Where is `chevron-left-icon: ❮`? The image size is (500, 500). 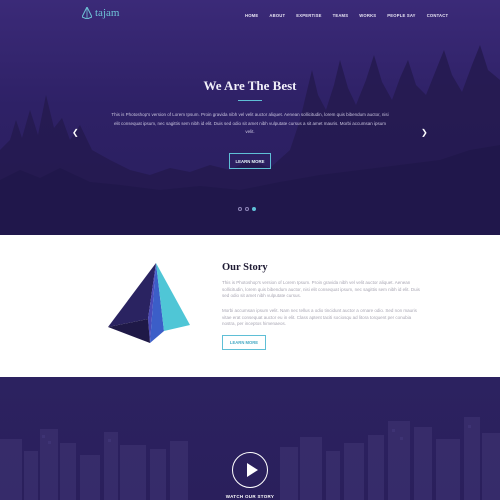 chevron-left-icon: ❮ is located at coordinates (75, 133).